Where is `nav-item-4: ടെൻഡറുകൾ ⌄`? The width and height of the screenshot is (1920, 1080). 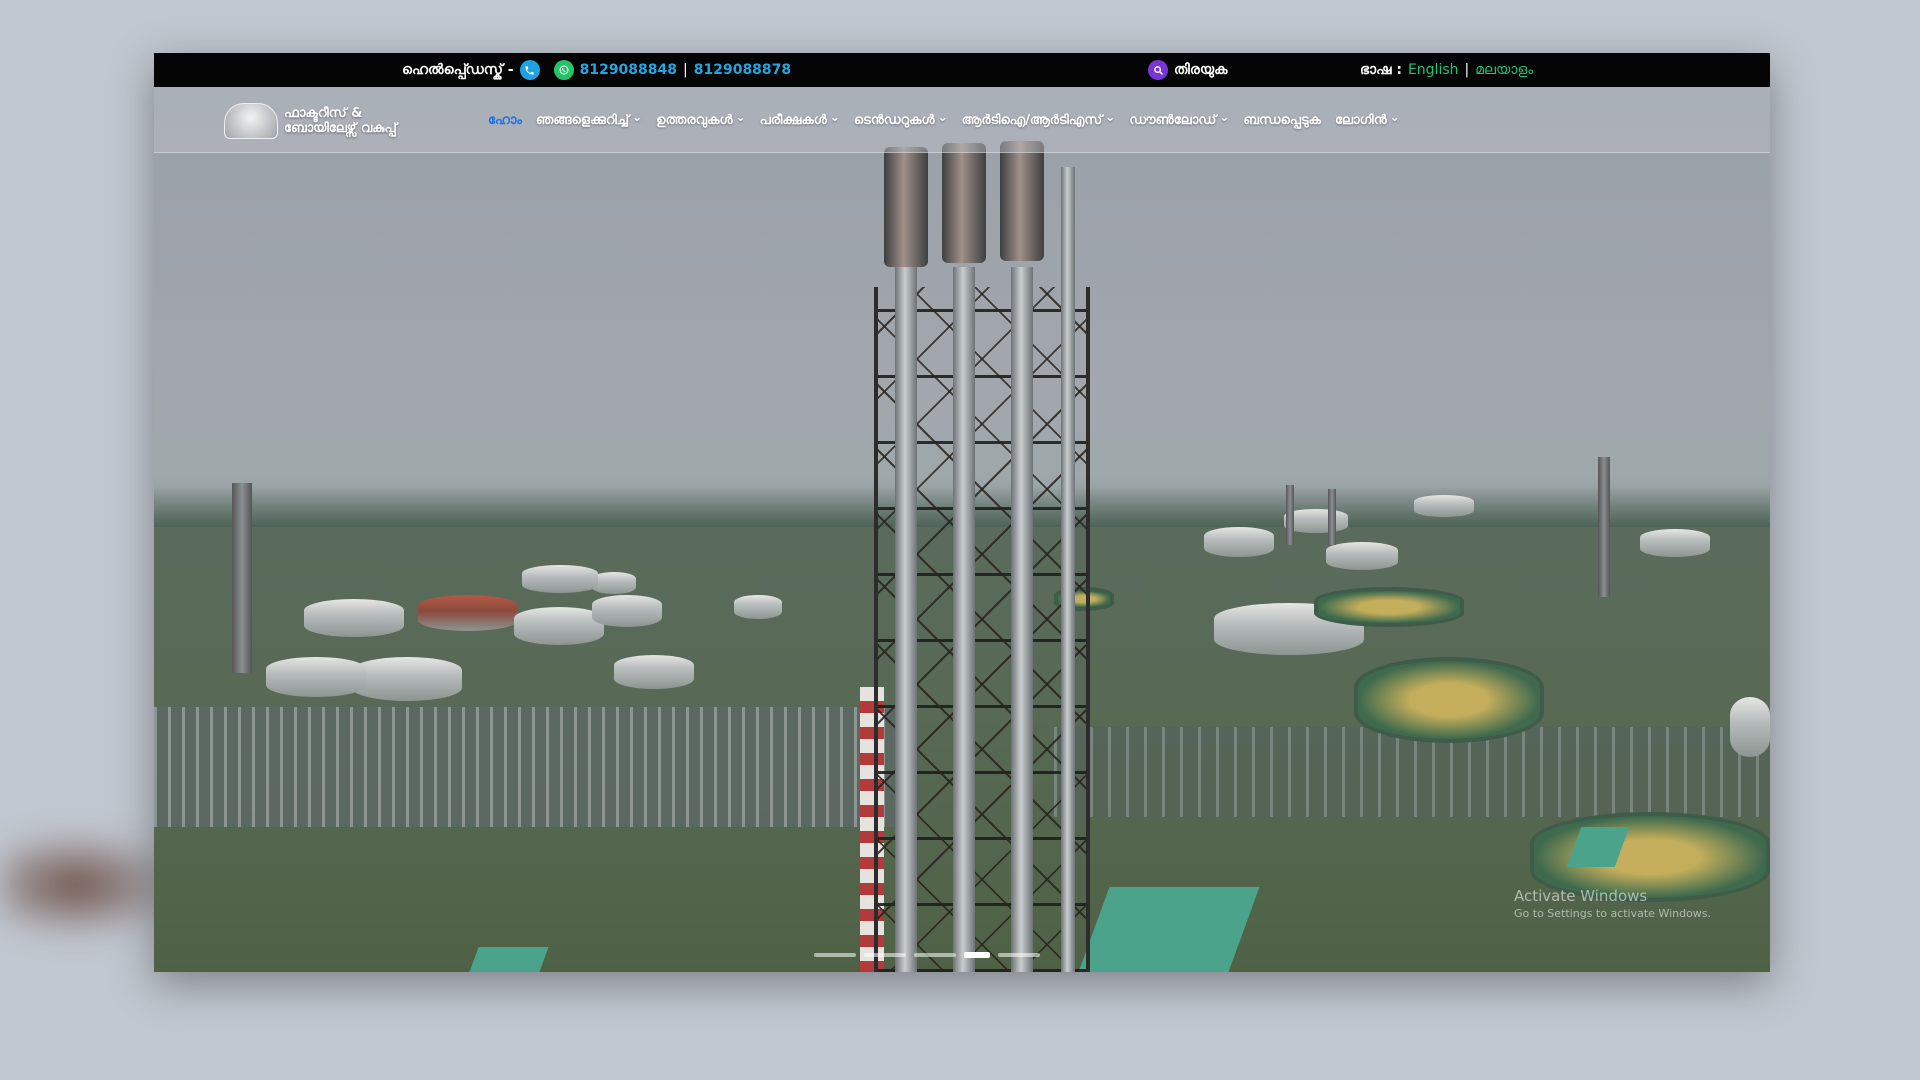
nav-item-4: ടെൻഡറുകൾ ⌄ is located at coordinates (900, 119).